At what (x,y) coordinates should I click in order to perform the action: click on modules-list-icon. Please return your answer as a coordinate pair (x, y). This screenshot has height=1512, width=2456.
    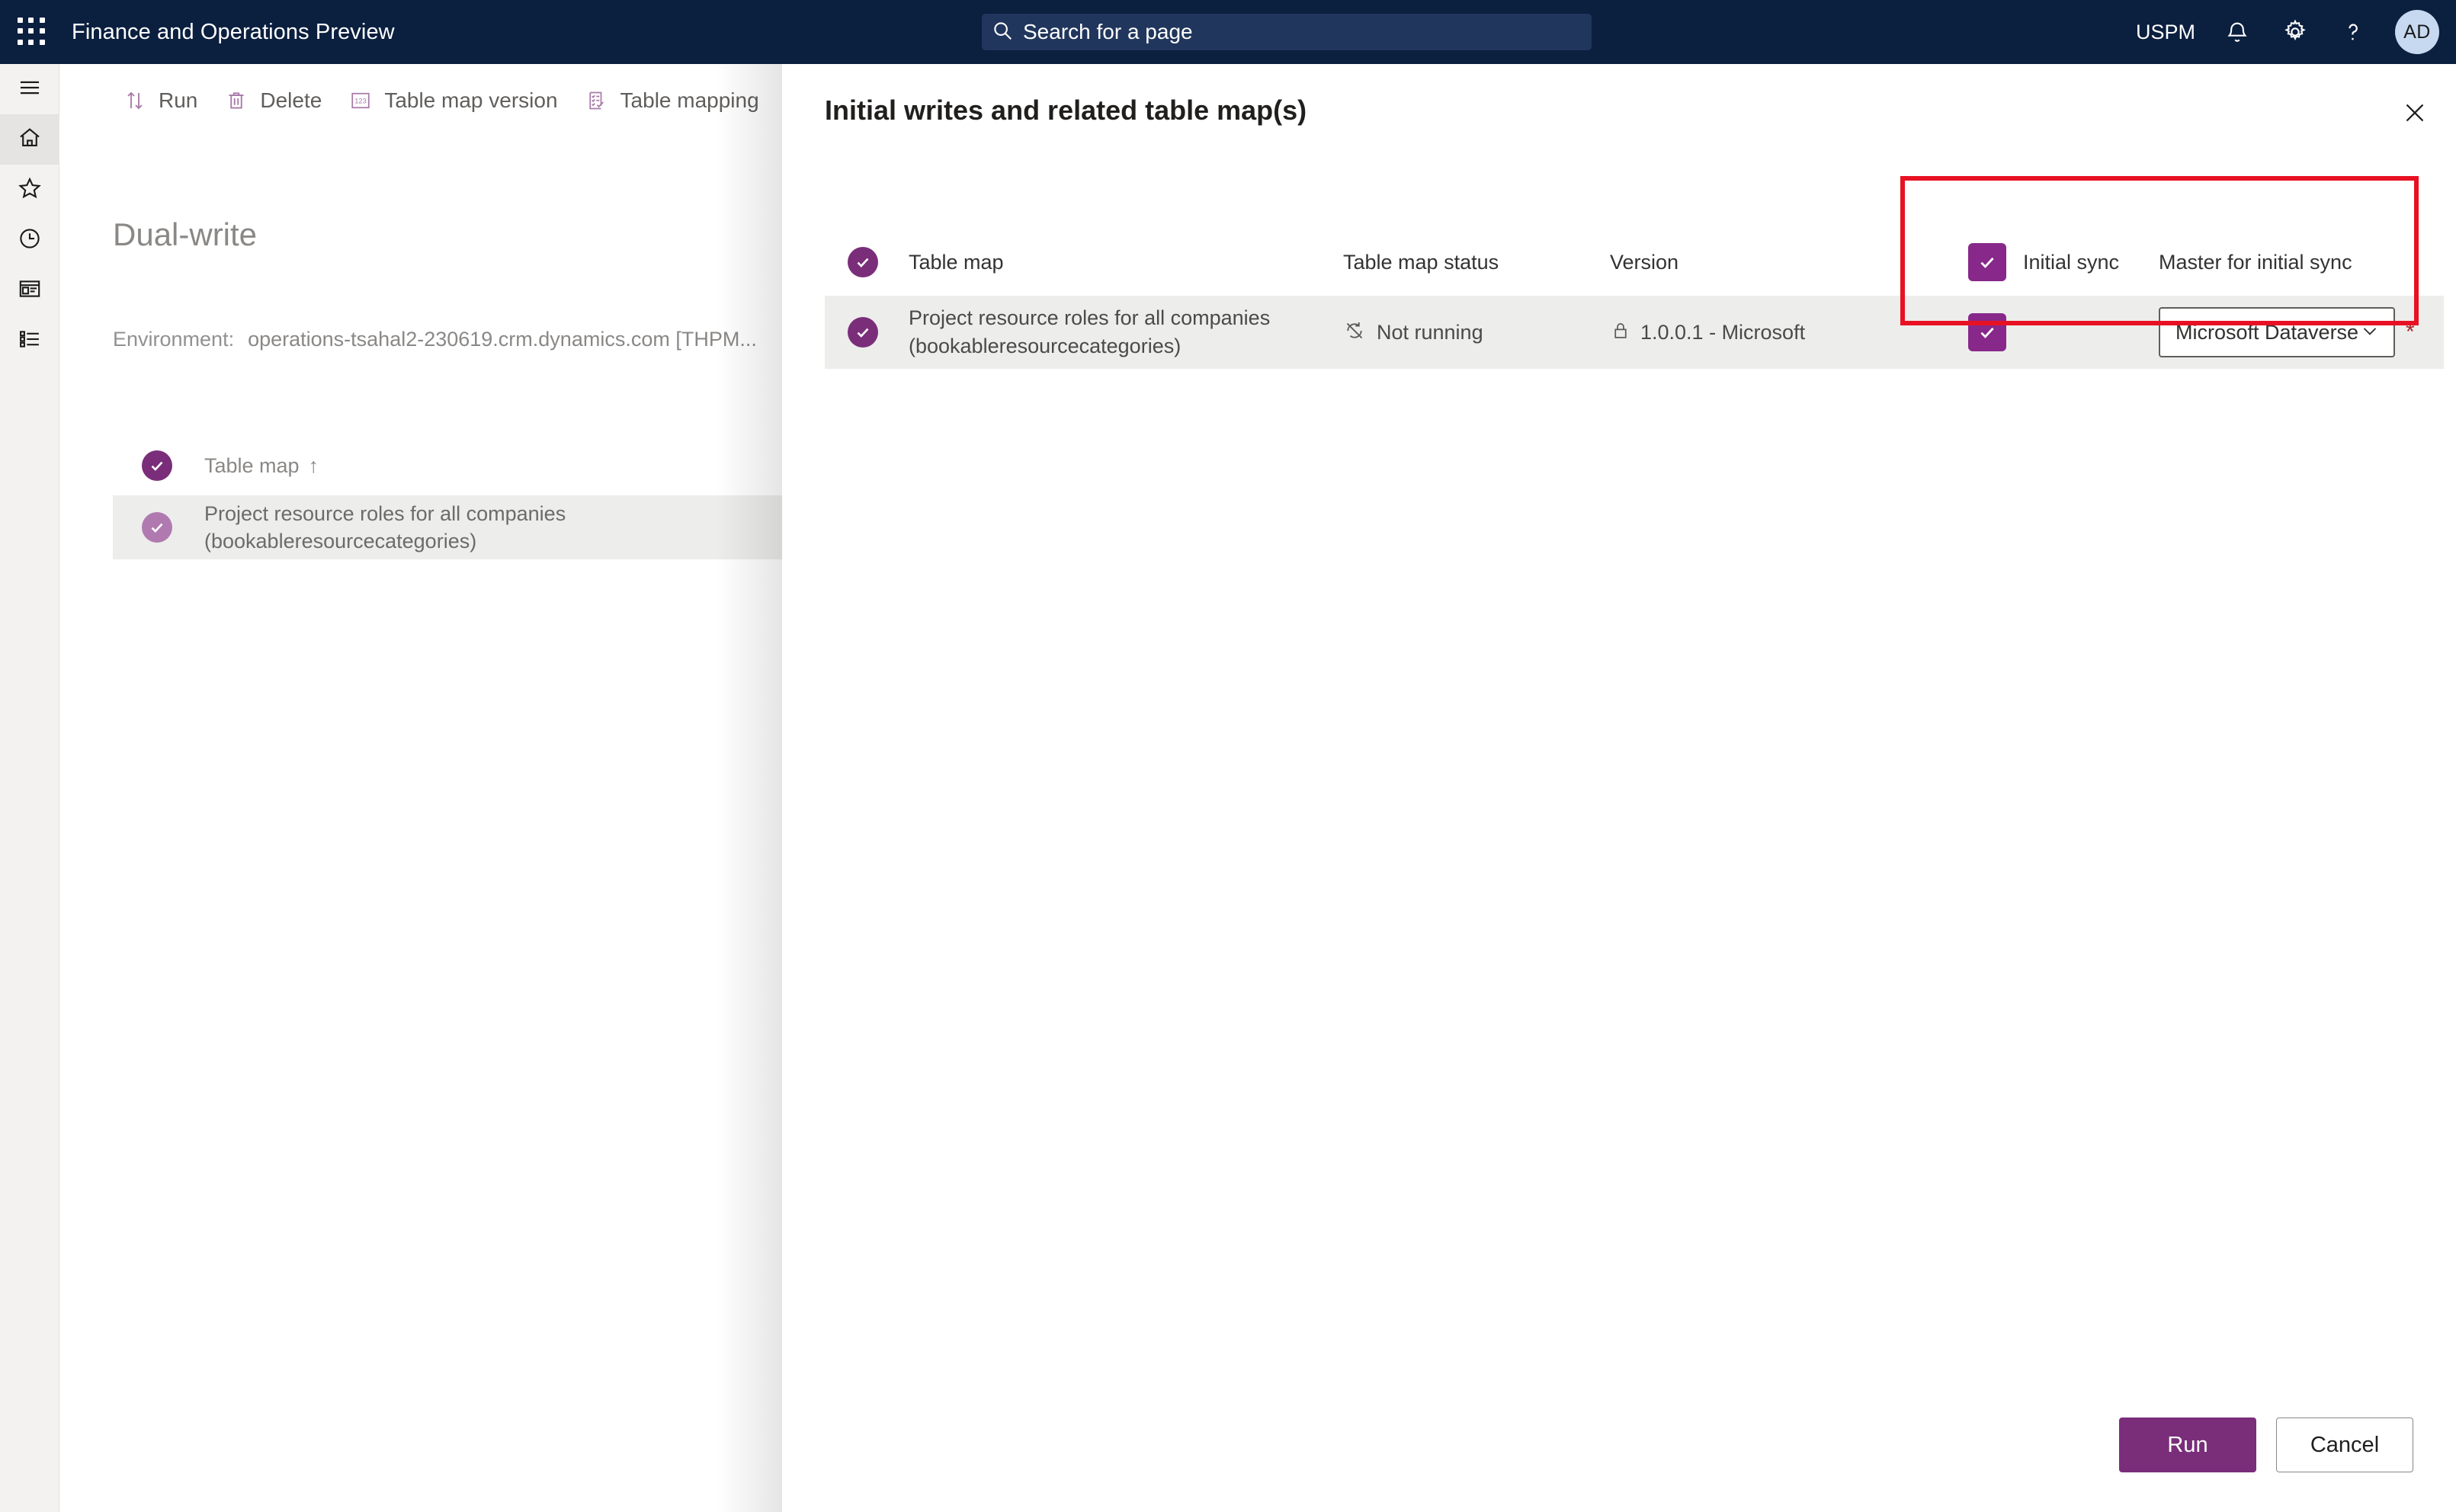
    Looking at the image, I should click on (30, 341).